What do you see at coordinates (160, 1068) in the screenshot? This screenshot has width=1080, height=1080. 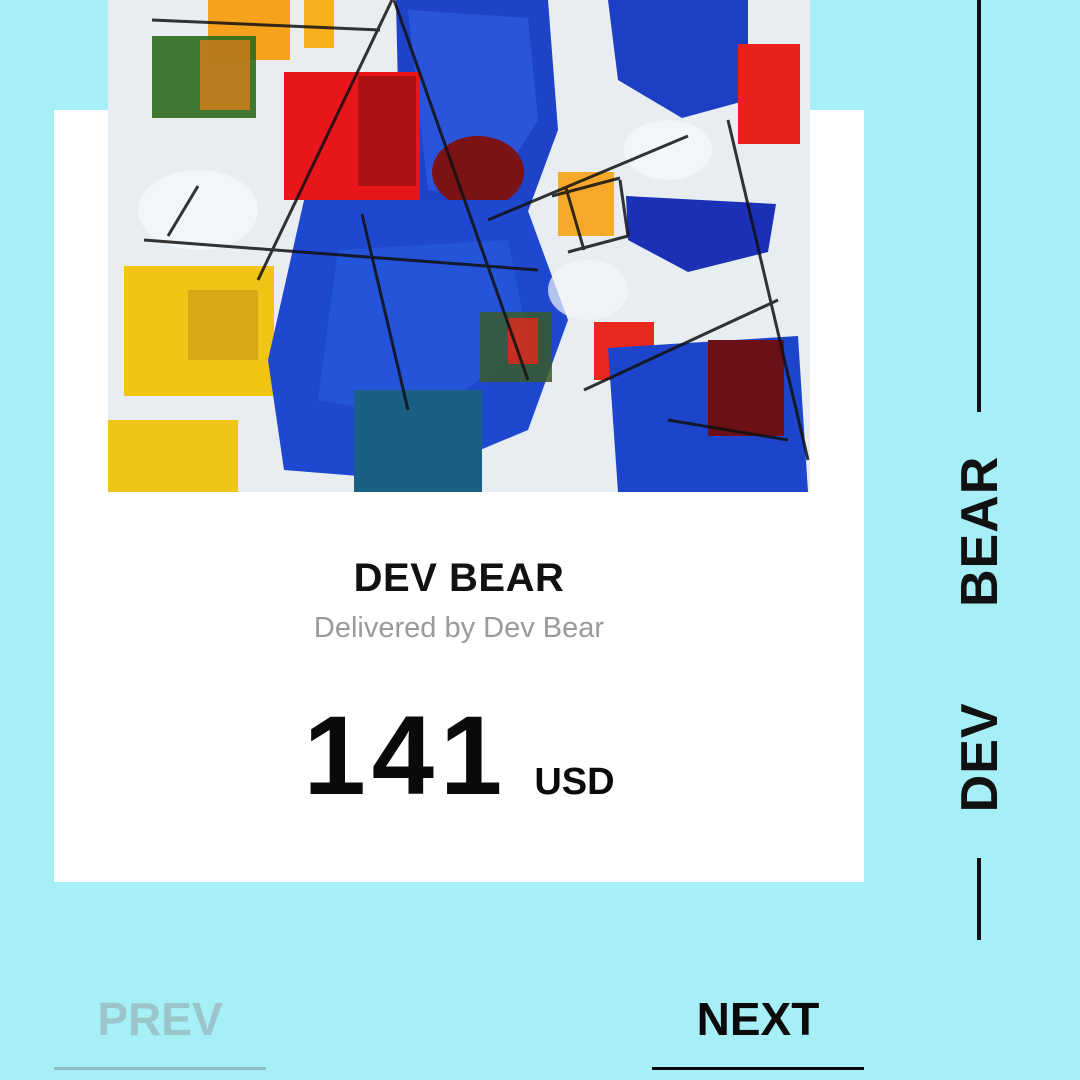 I see `prev-underline` at bounding box center [160, 1068].